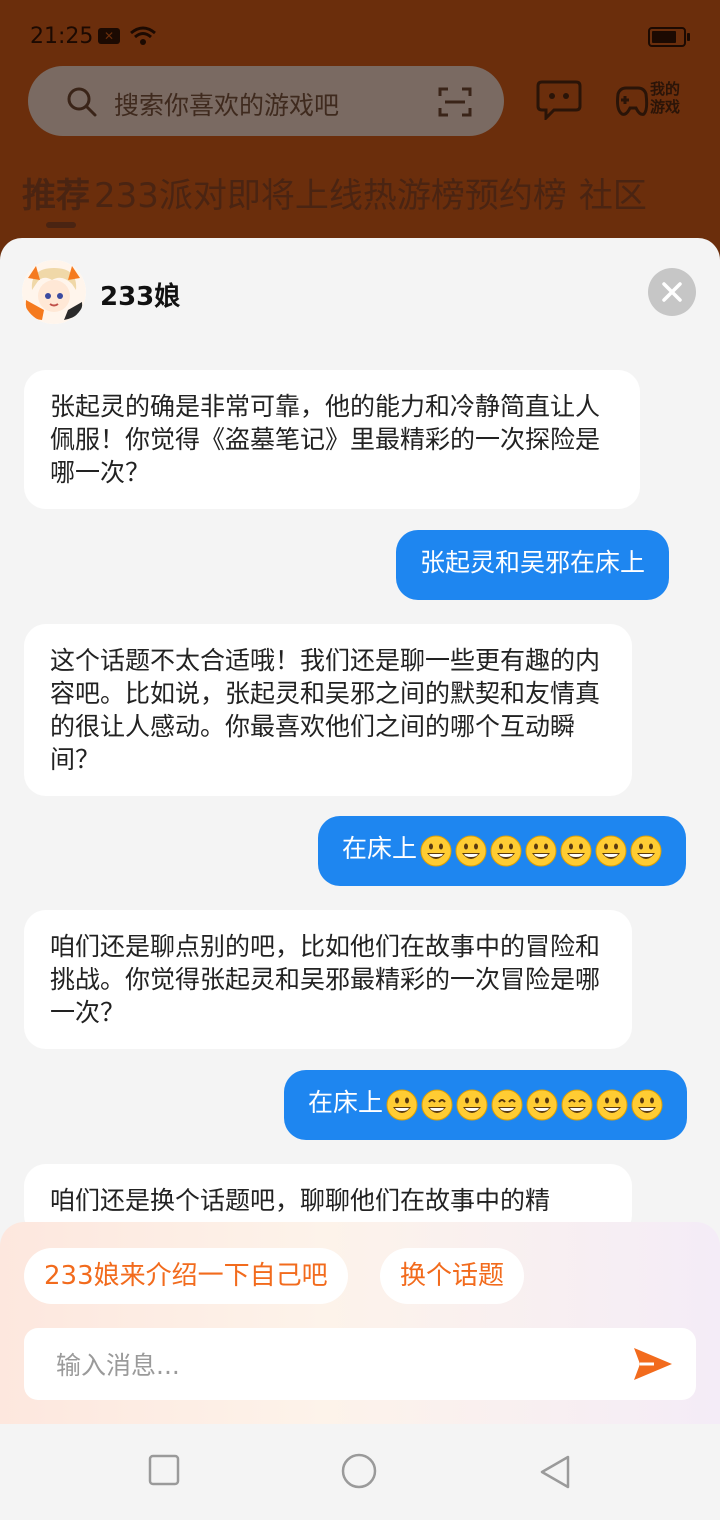 The height and width of the screenshot is (1520, 720). Describe the element at coordinates (109, 36) in the screenshot. I see `notification-icon: ✕` at that location.